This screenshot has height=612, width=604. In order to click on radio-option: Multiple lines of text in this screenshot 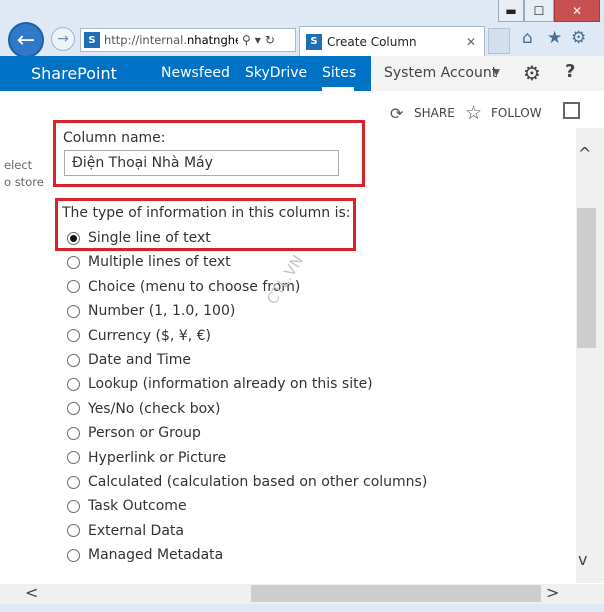, I will do `click(149, 262)`.